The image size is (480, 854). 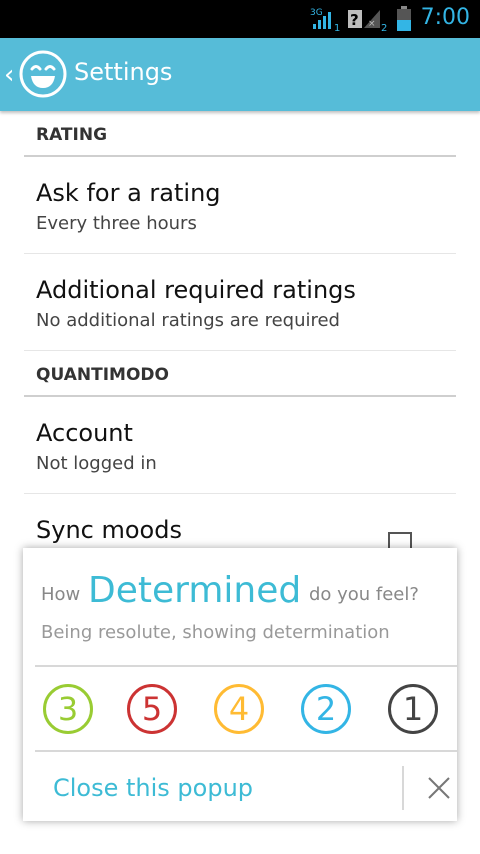 I want to click on rating-button-2: 2, so click(x=326, y=709).